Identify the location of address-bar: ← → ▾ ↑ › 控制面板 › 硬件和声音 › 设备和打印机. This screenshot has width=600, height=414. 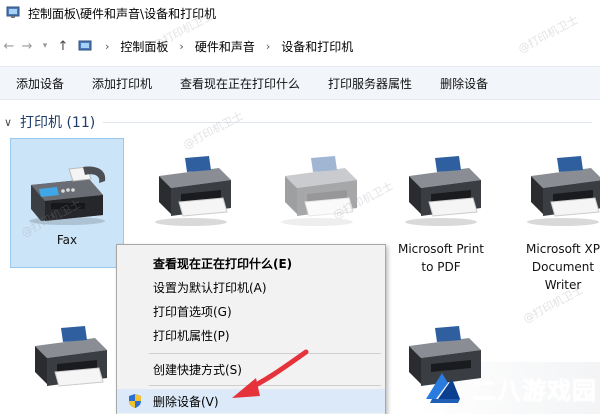
(300, 46).